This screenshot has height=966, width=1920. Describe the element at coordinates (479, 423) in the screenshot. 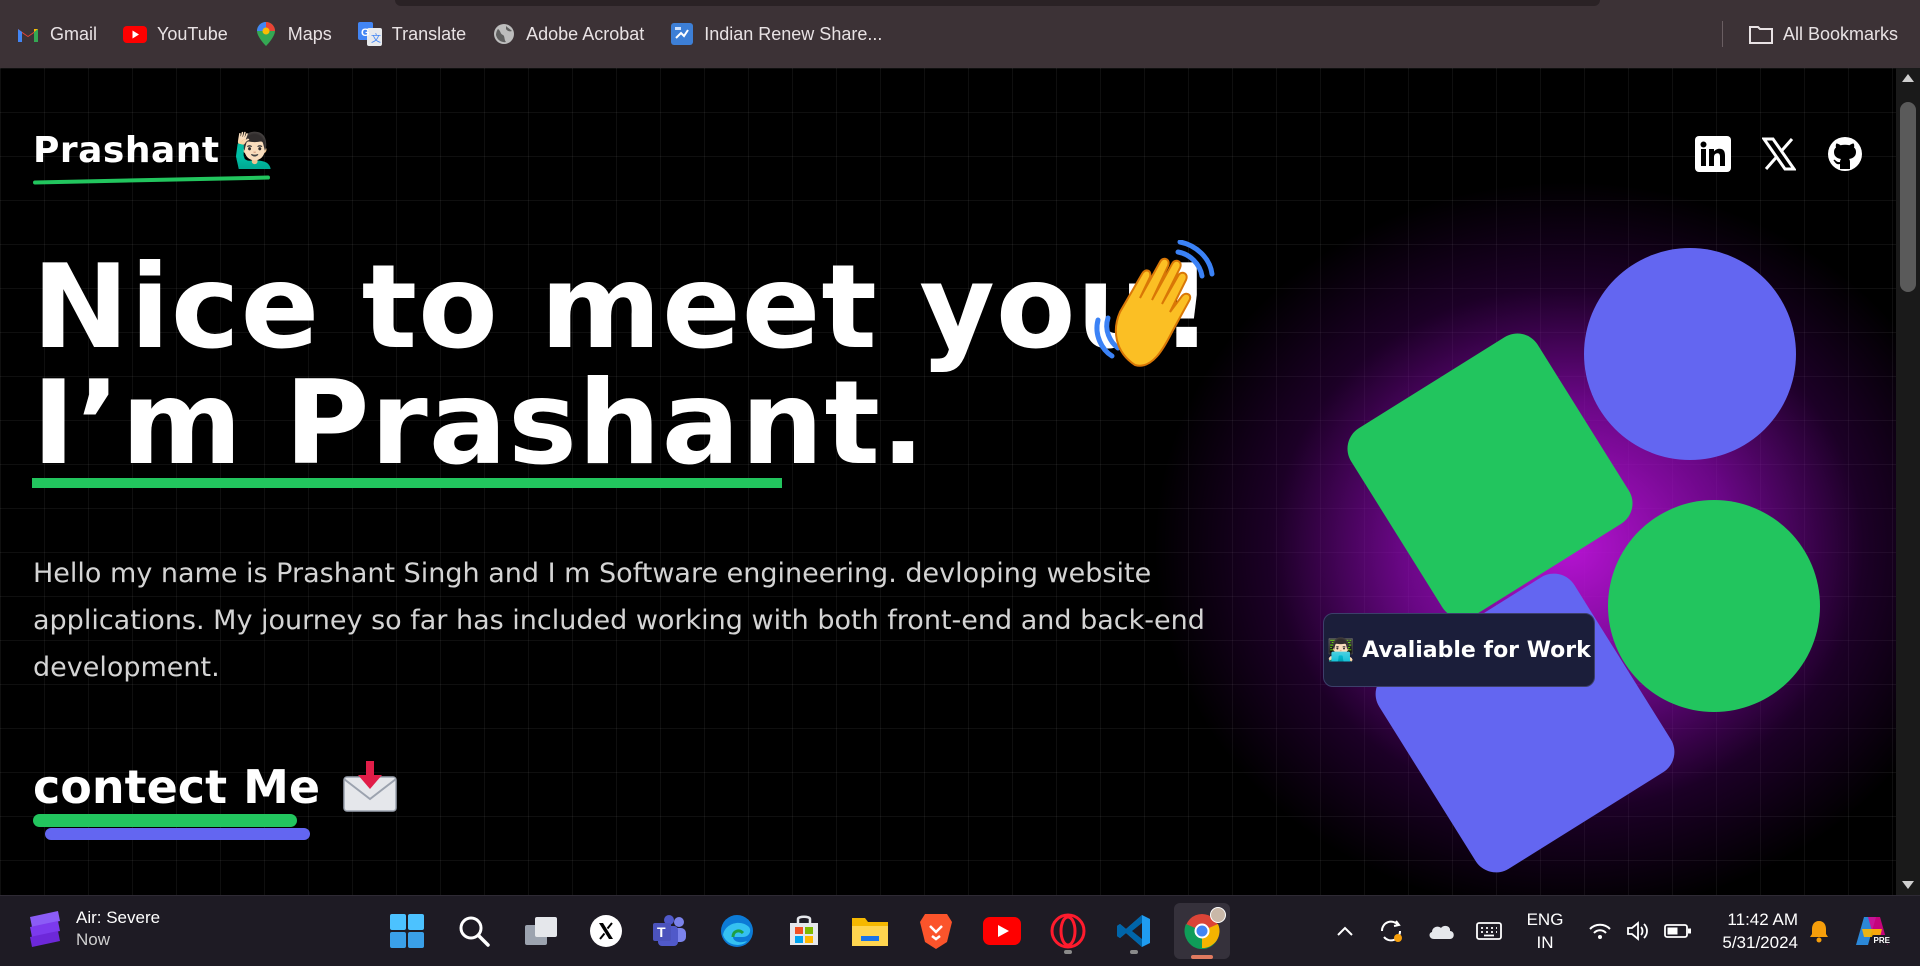

I see `hero-heading-line2: I’m Prashant.` at that location.